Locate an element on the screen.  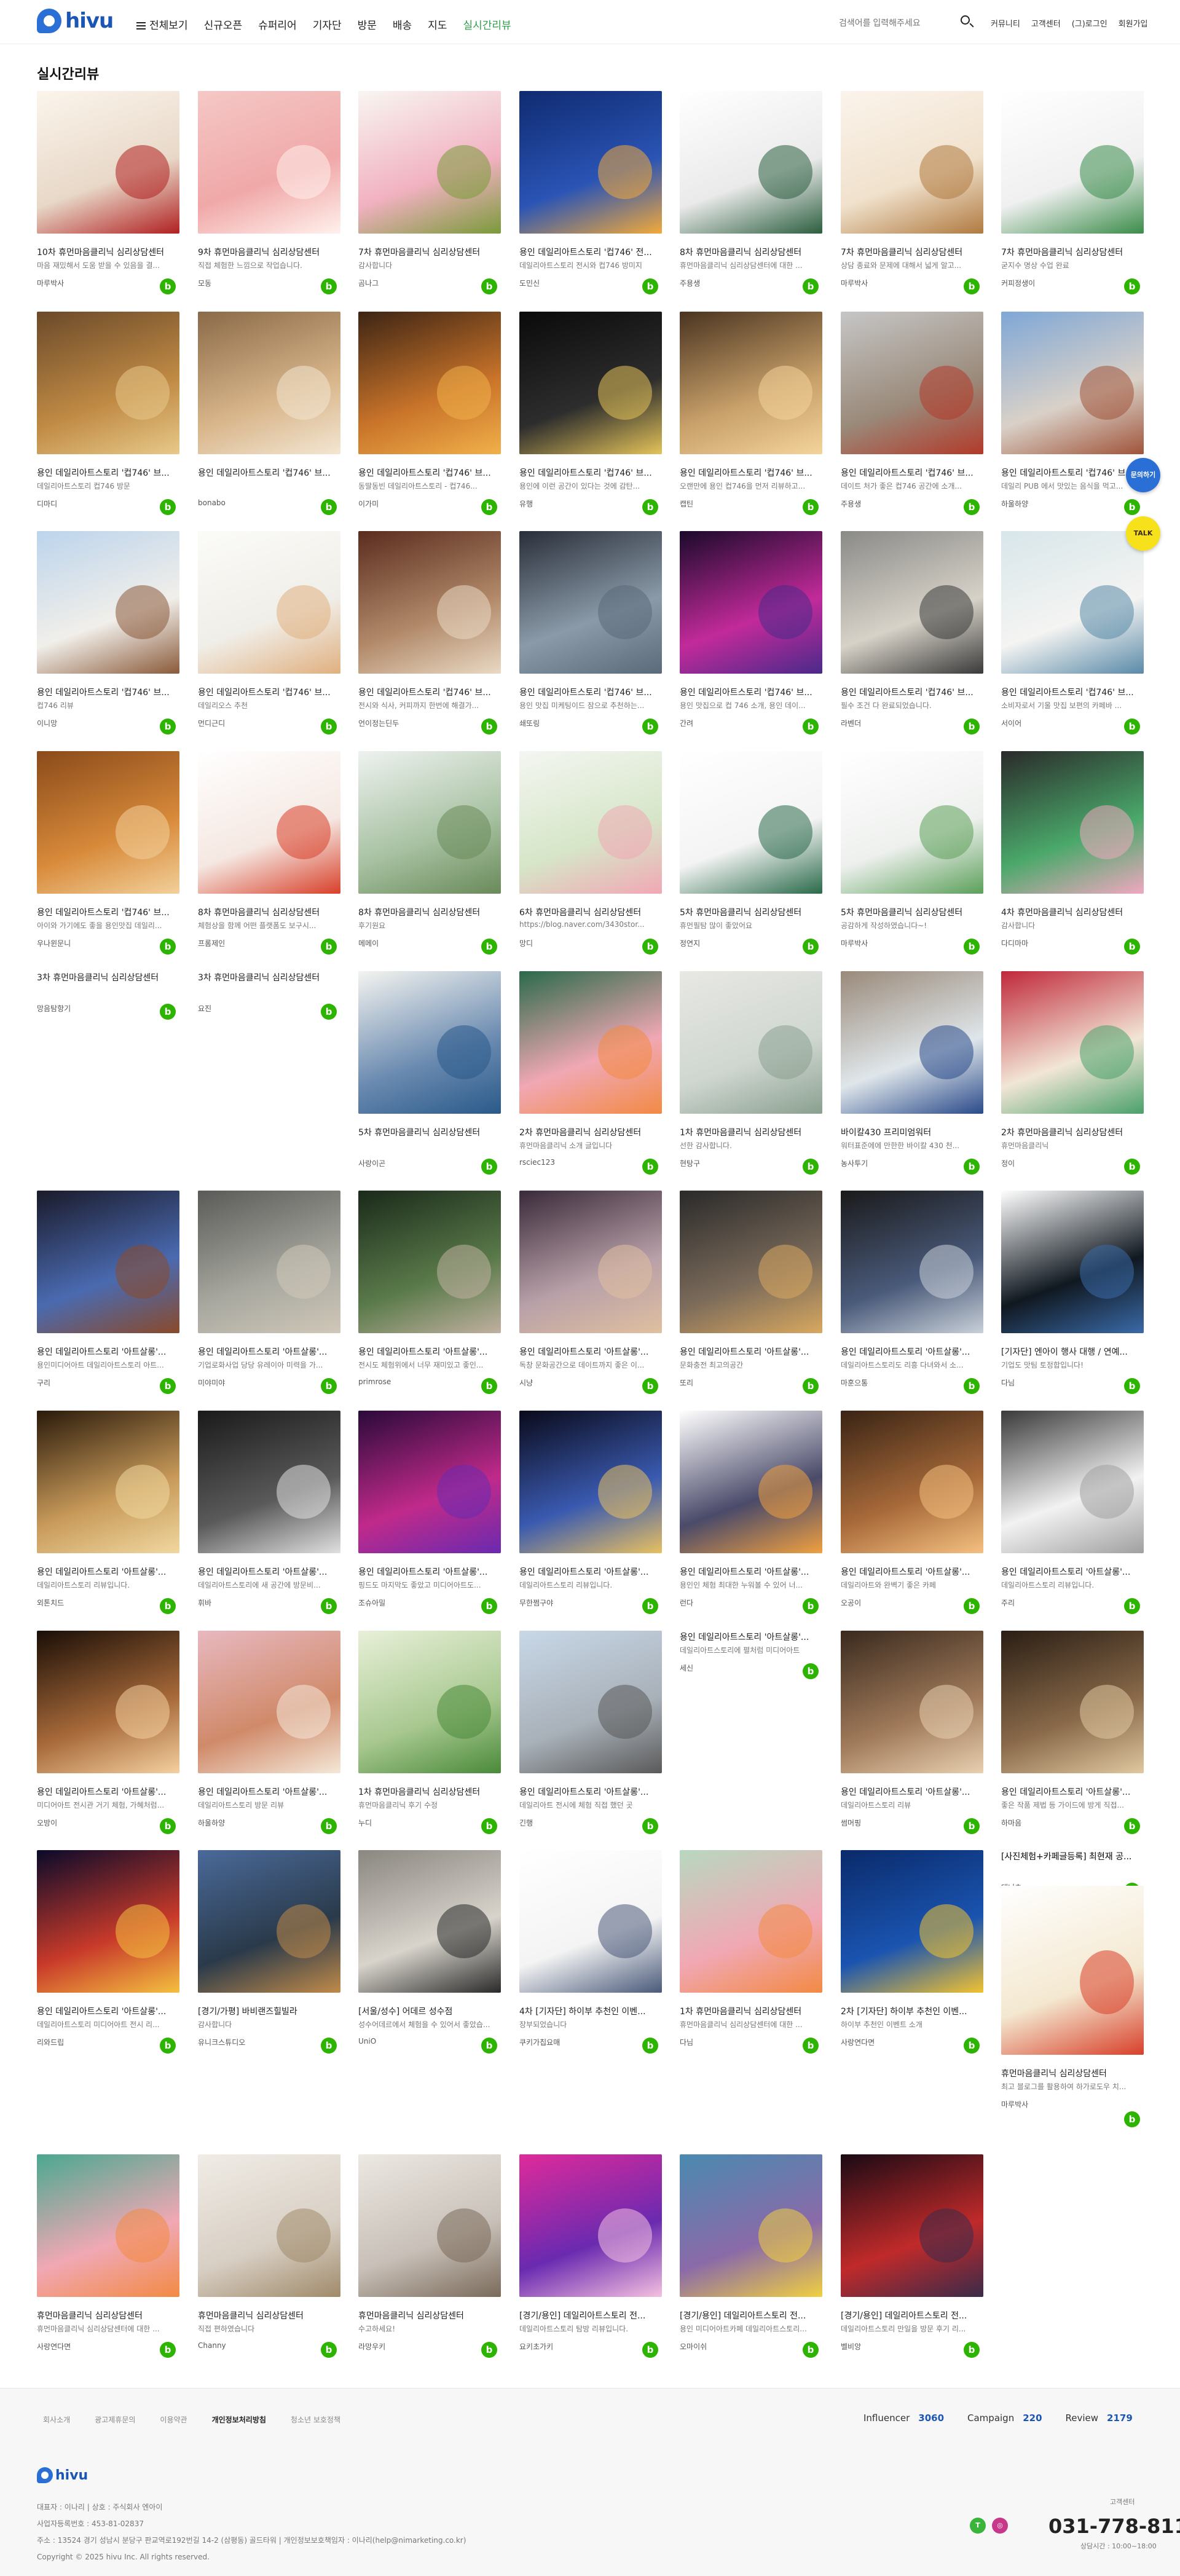
review-title: 7차 휴먼마음클리닉 심리상담센터 is located at coordinates (430, 252).